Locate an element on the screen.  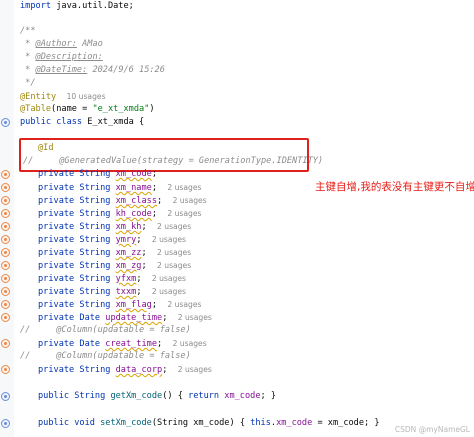
field-line: private String xm_zz; 2 usages is located at coordinates (115, 253).